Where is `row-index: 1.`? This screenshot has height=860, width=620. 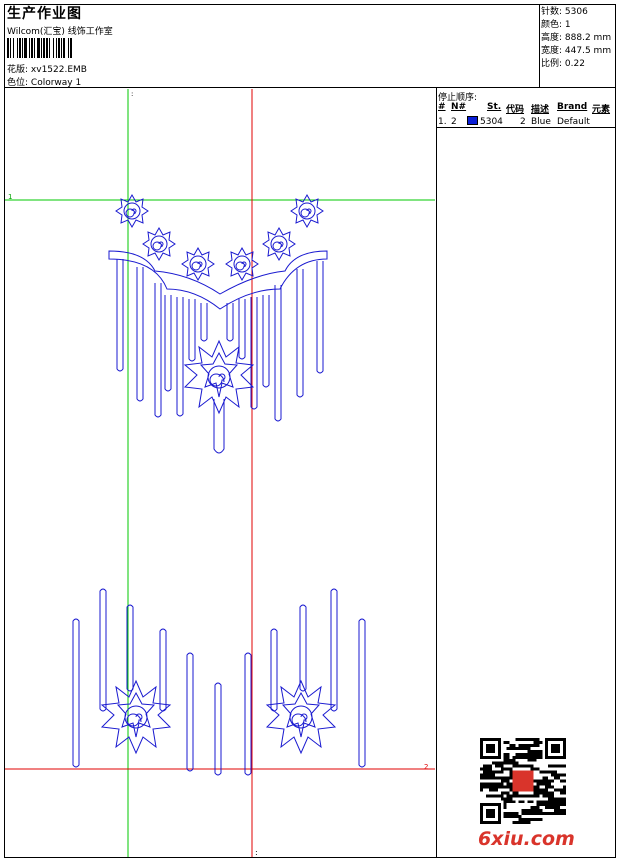
row-index: 1. is located at coordinates (442, 122).